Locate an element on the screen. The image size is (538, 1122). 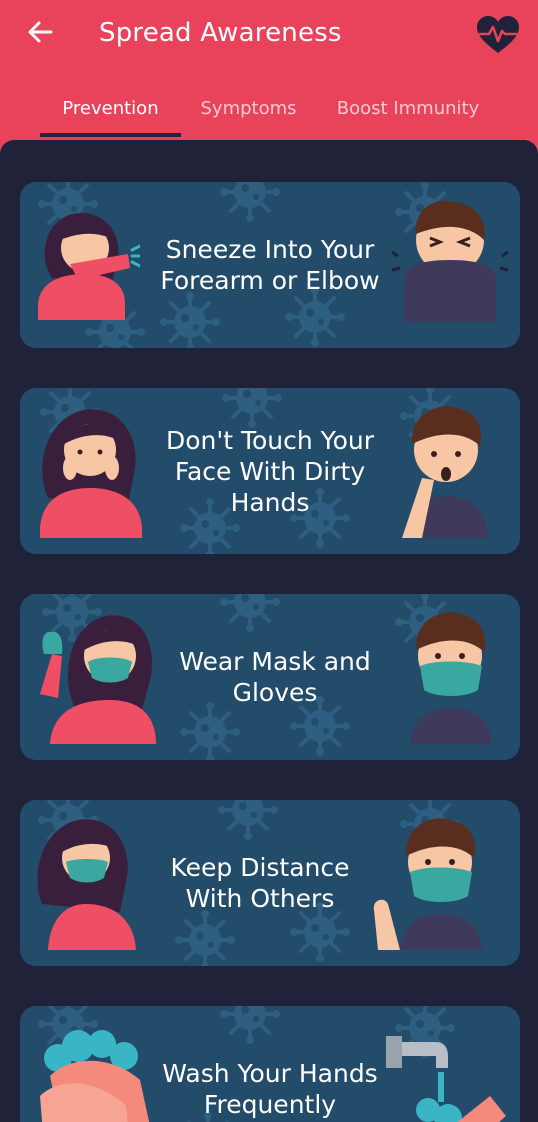
card-label: Don't Touch Your Face With Dirty Hands is located at coordinates (270, 471).